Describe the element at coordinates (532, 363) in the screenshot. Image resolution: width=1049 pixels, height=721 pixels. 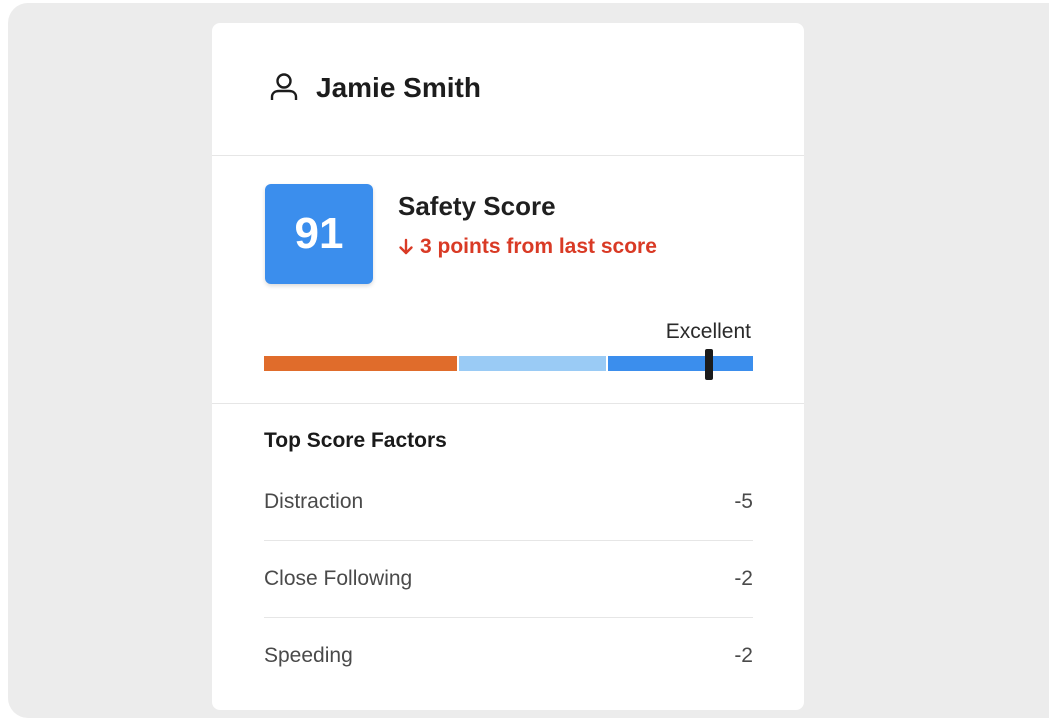
I see `range-segment-mid` at that location.